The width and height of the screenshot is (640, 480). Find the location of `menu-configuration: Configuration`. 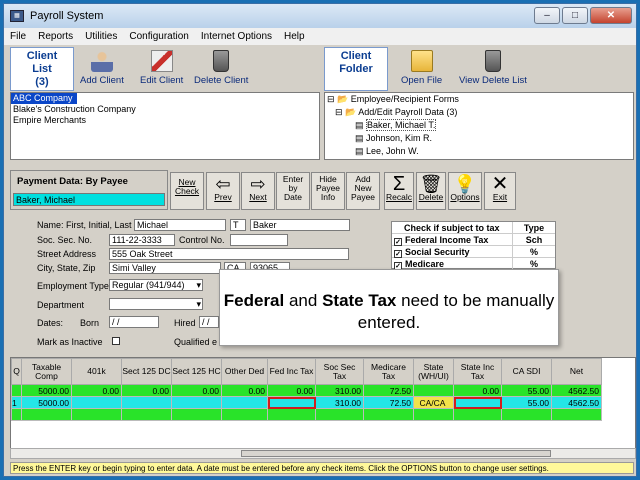

menu-configuration: Configuration is located at coordinates (158, 36).